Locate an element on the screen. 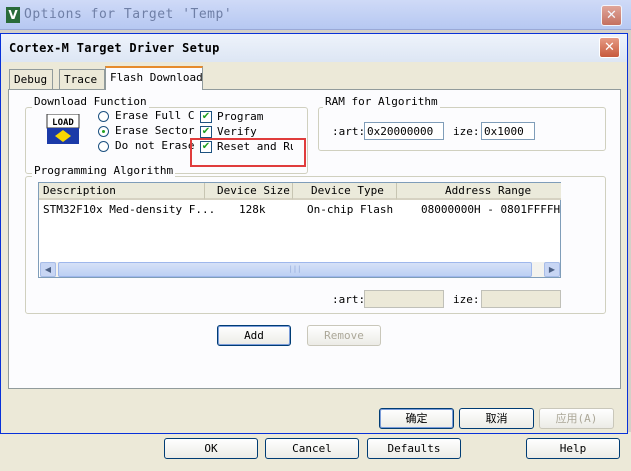  download-function-label: Download Function is located at coordinates (90, 101).